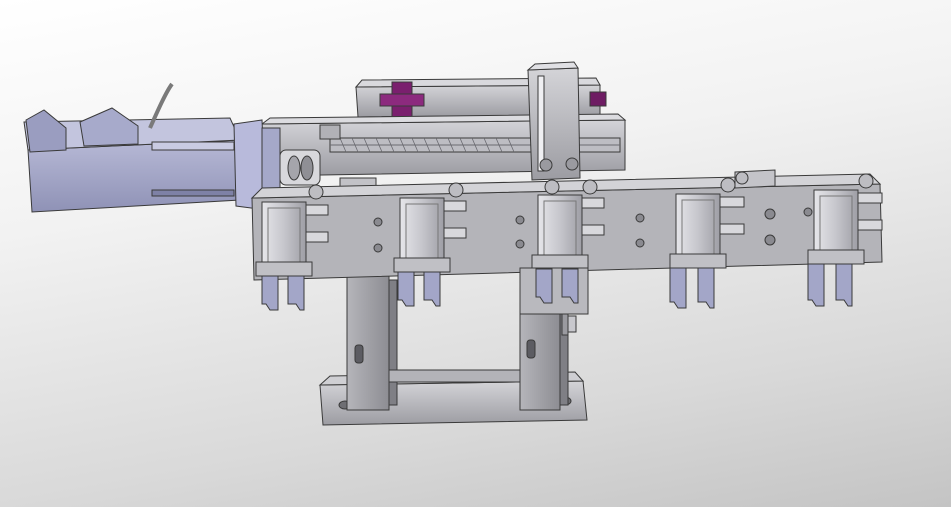 Image resolution: width=951 pixels, height=507 pixels. Describe the element at coordinates (368, 342) in the screenshot. I see `left-upright` at that location.